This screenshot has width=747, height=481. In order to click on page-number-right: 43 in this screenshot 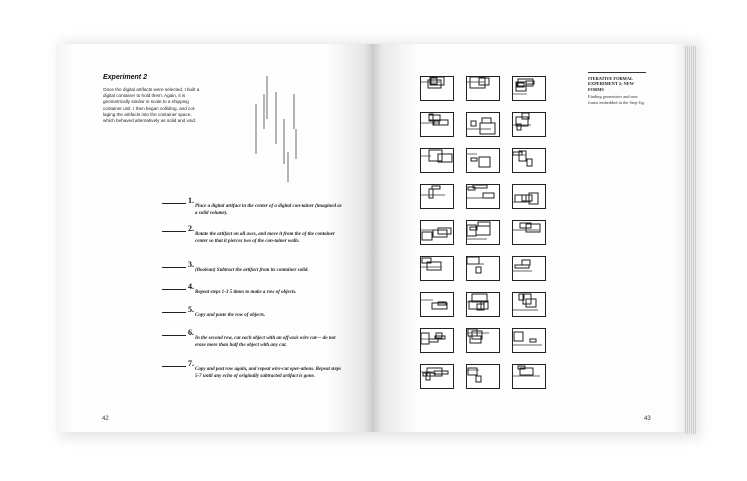, I will do `click(647, 419)`.